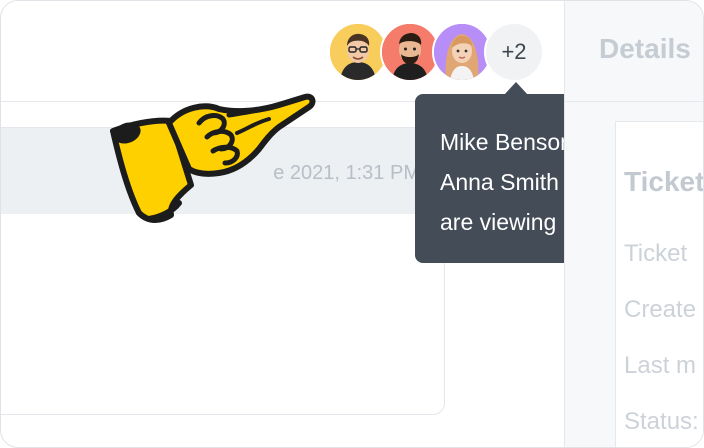 The height and width of the screenshot is (448, 704). Describe the element at coordinates (645, 48) in the screenshot. I see `details-title: Details` at that location.